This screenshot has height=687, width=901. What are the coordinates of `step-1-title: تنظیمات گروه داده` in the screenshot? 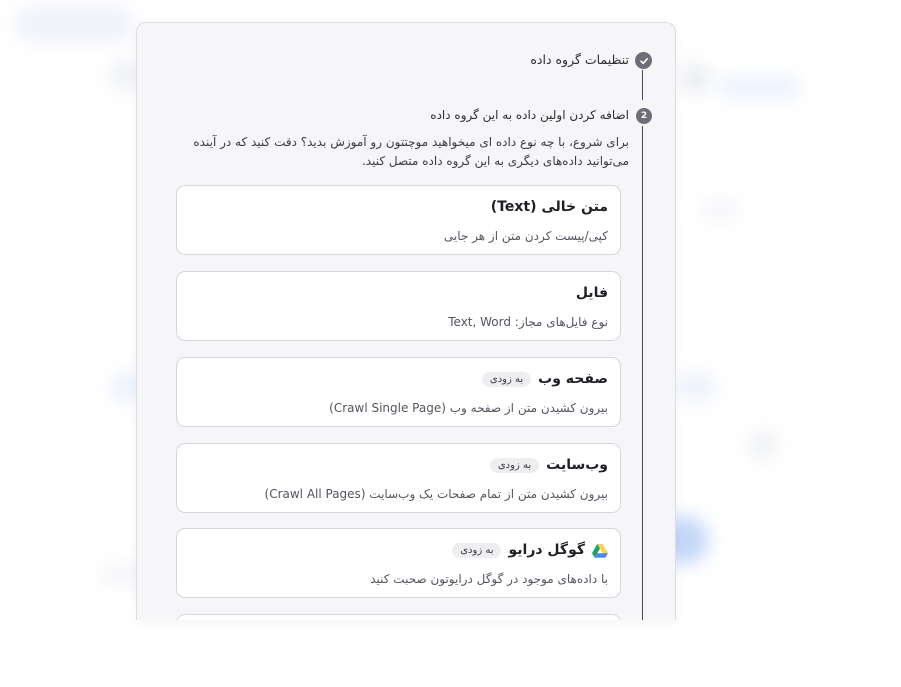 It's located at (579, 59).